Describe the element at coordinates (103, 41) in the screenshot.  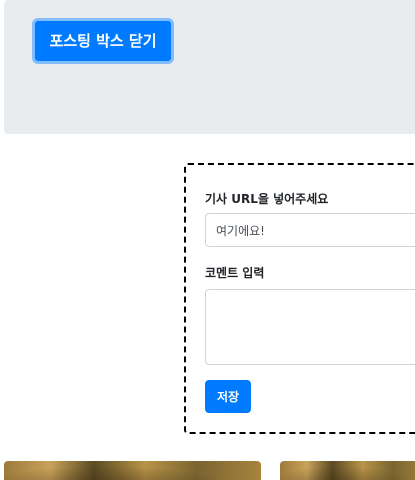
I see `close-posting-box-button: 포스팅 박스 닫기` at that location.